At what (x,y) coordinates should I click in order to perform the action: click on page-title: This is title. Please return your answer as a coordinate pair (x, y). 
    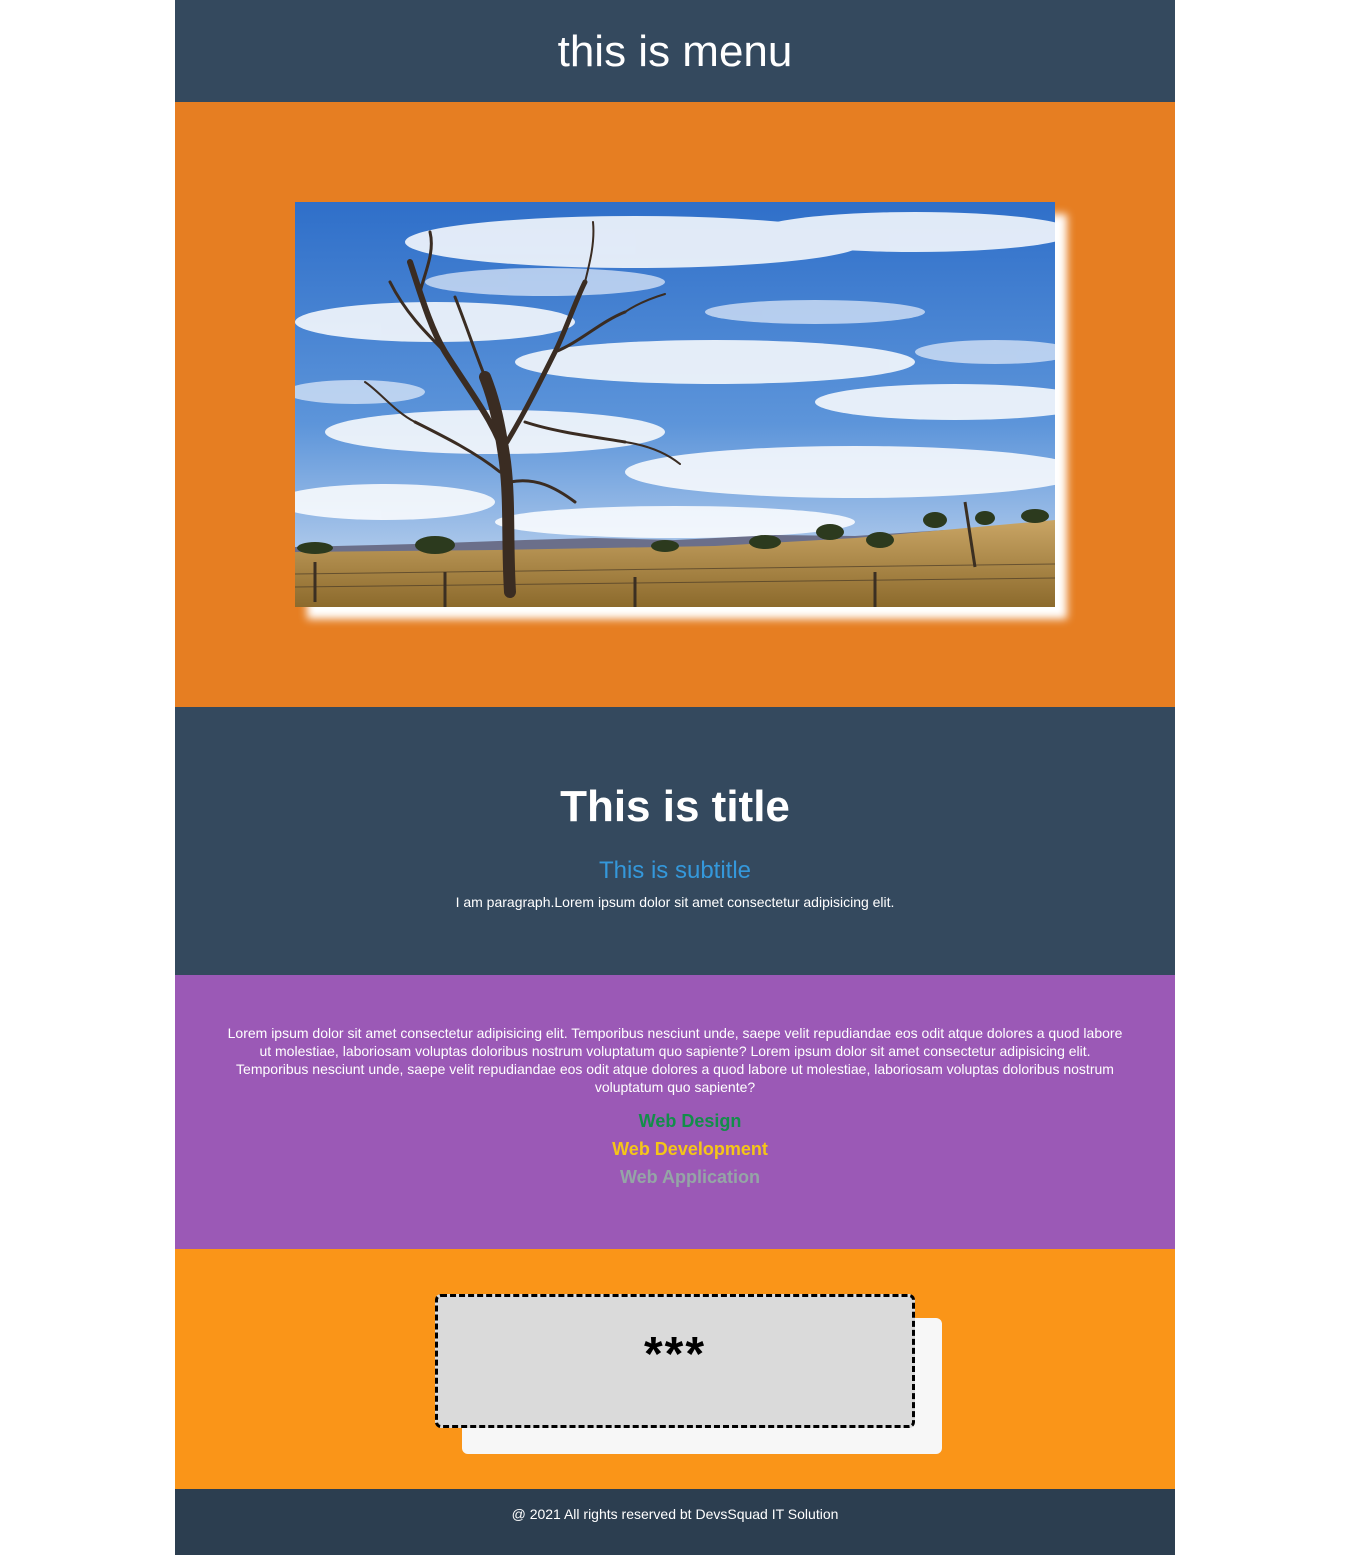
    Looking at the image, I should click on (675, 806).